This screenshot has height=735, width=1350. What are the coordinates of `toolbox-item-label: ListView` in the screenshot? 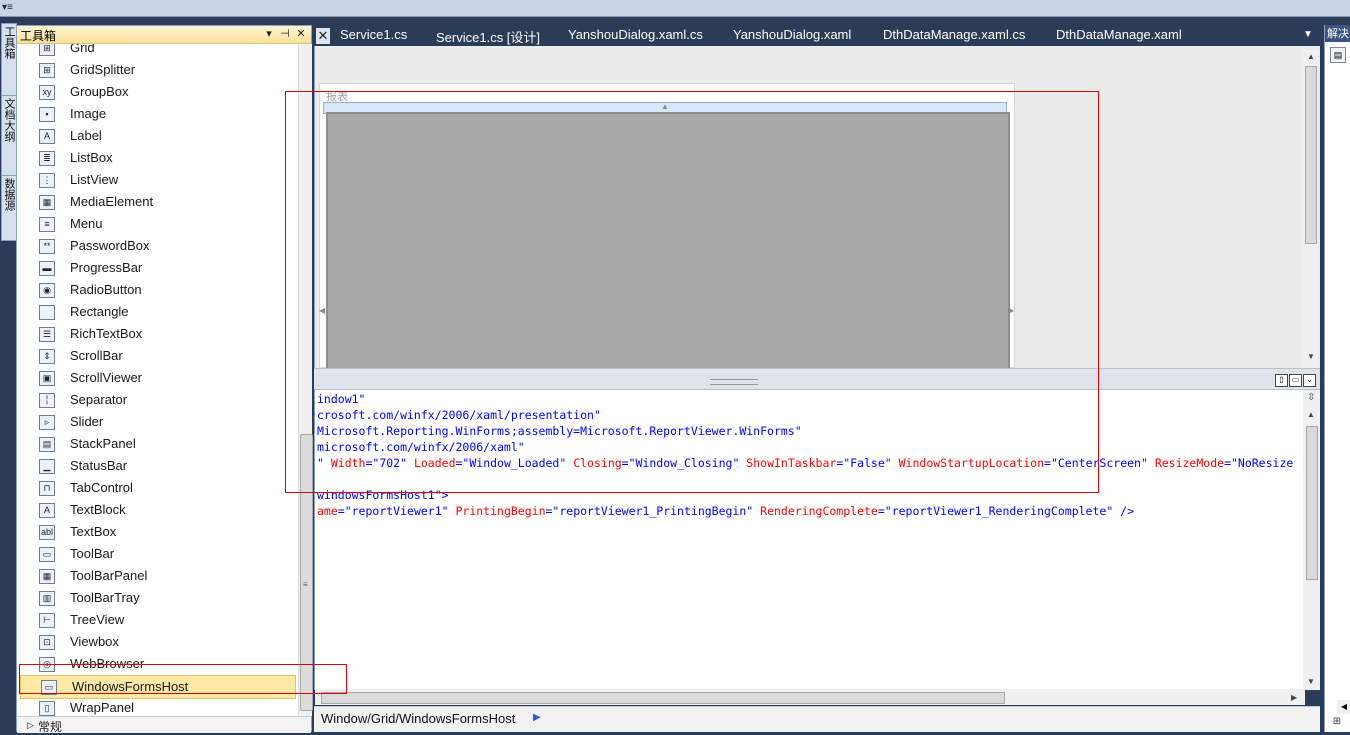 It's located at (94, 179).